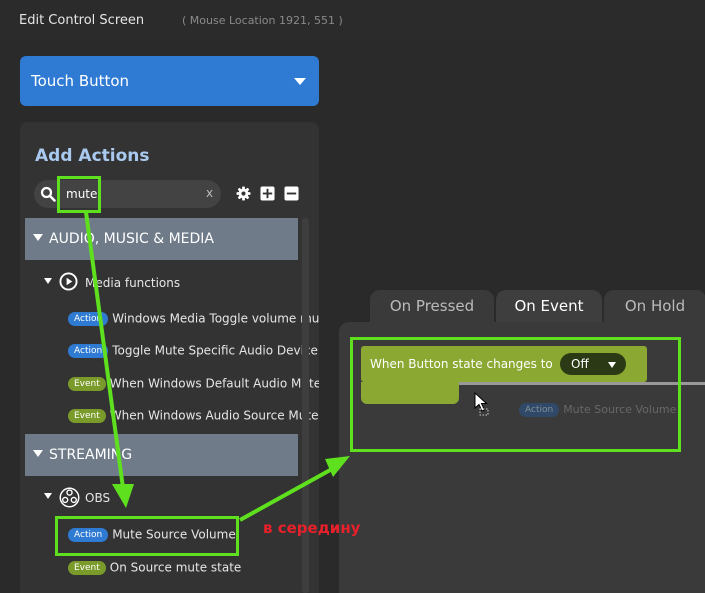  Describe the element at coordinates (432, 306) in the screenshot. I see `tab-on-pressed: On Pressed` at that location.